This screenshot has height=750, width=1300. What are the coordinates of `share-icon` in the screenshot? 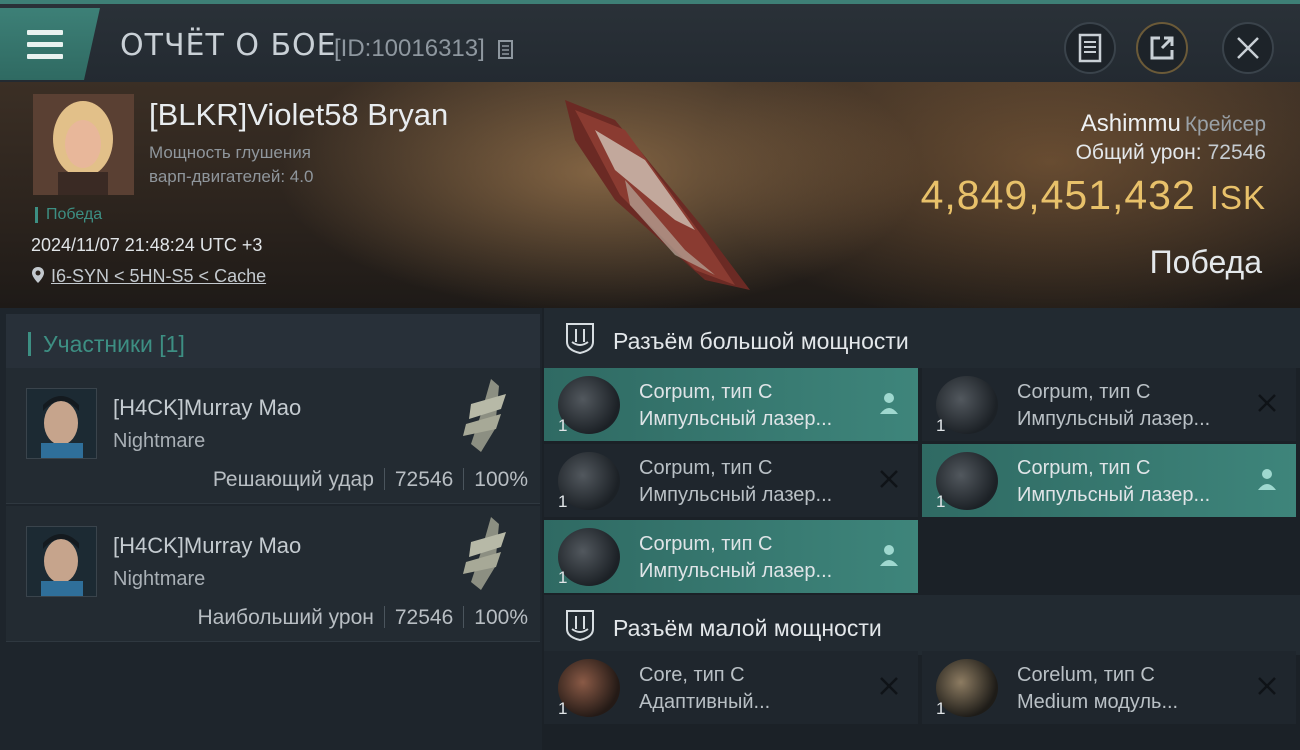 It's located at (1162, 48).